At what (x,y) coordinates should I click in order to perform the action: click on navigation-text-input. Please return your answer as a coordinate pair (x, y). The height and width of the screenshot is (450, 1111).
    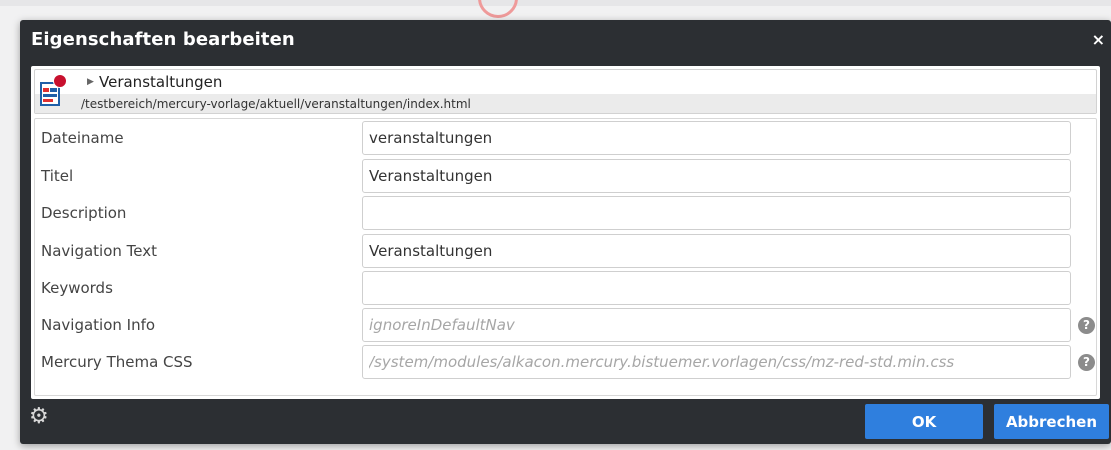
    Looking at the image, I should click on (716, 251).